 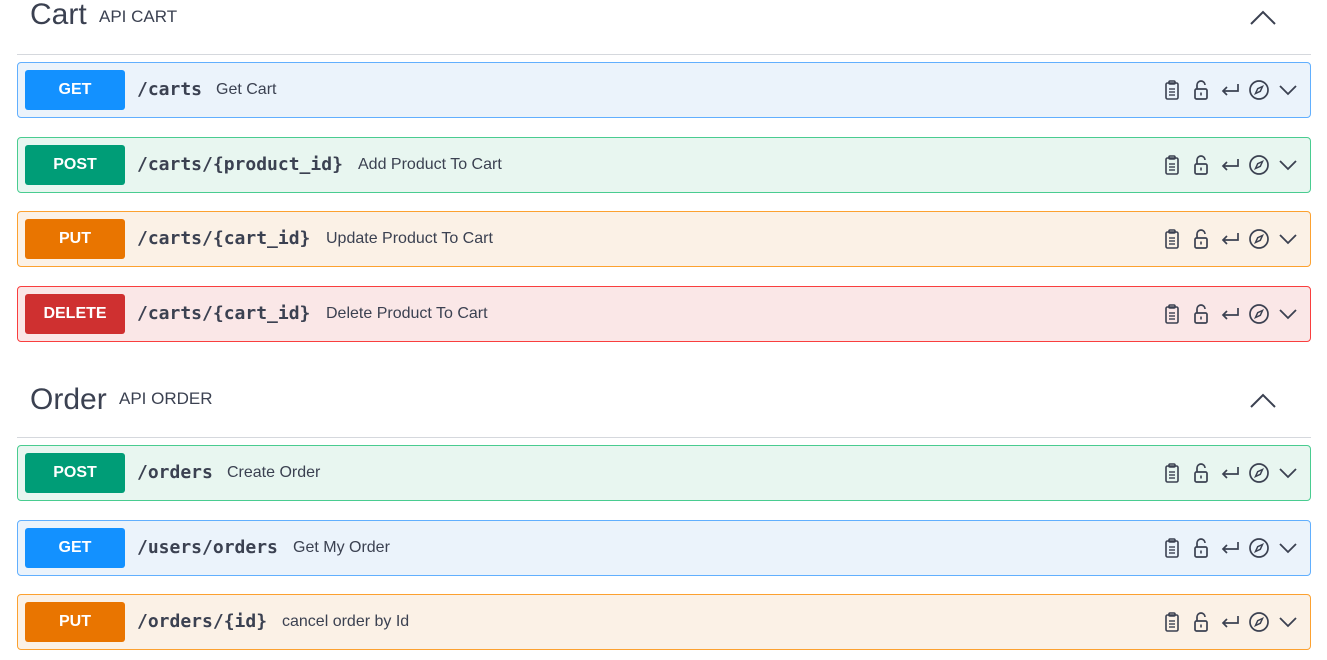 What do you see at coordinates (175, 472) in the screenshot?
I see `operation-path: /orders` at bounding box center [175, 472].